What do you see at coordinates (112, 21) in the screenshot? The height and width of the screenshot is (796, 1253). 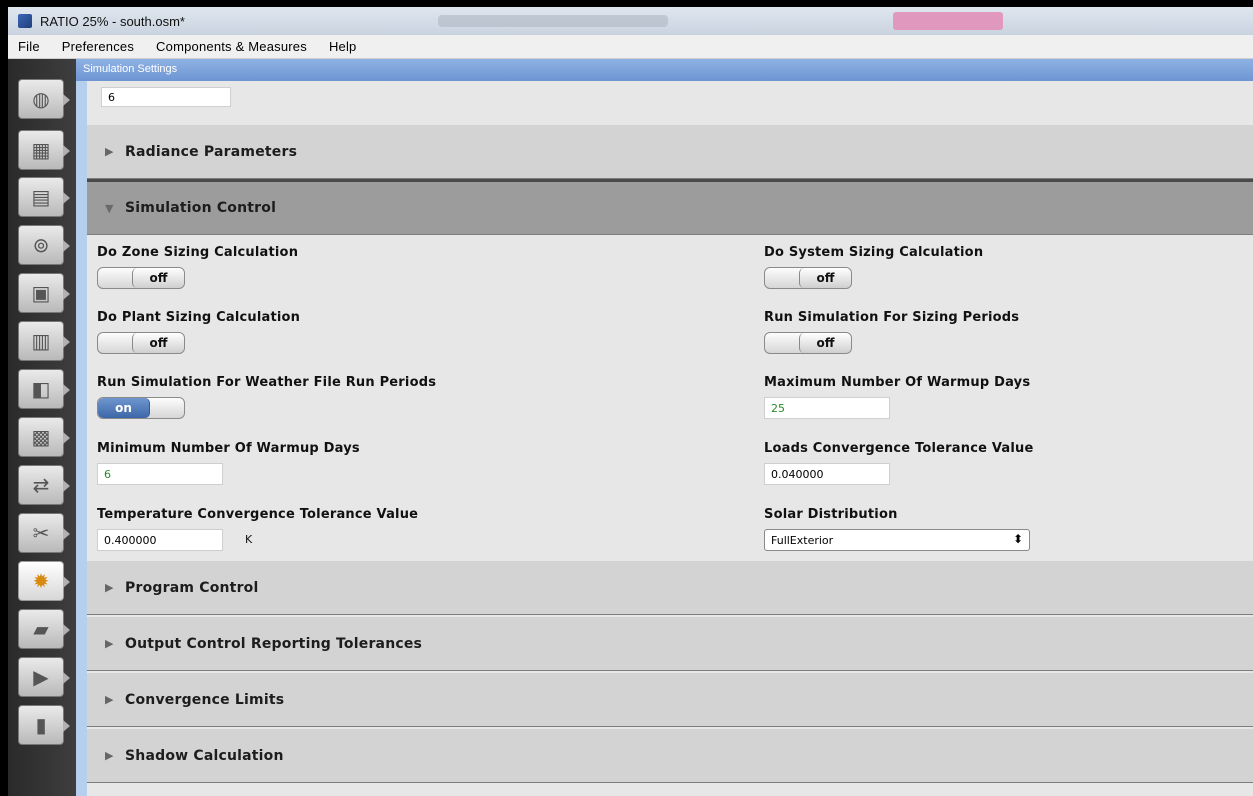 I see `window-title: RATIO 25% - south.osm*` at bounding box center [112, 21].